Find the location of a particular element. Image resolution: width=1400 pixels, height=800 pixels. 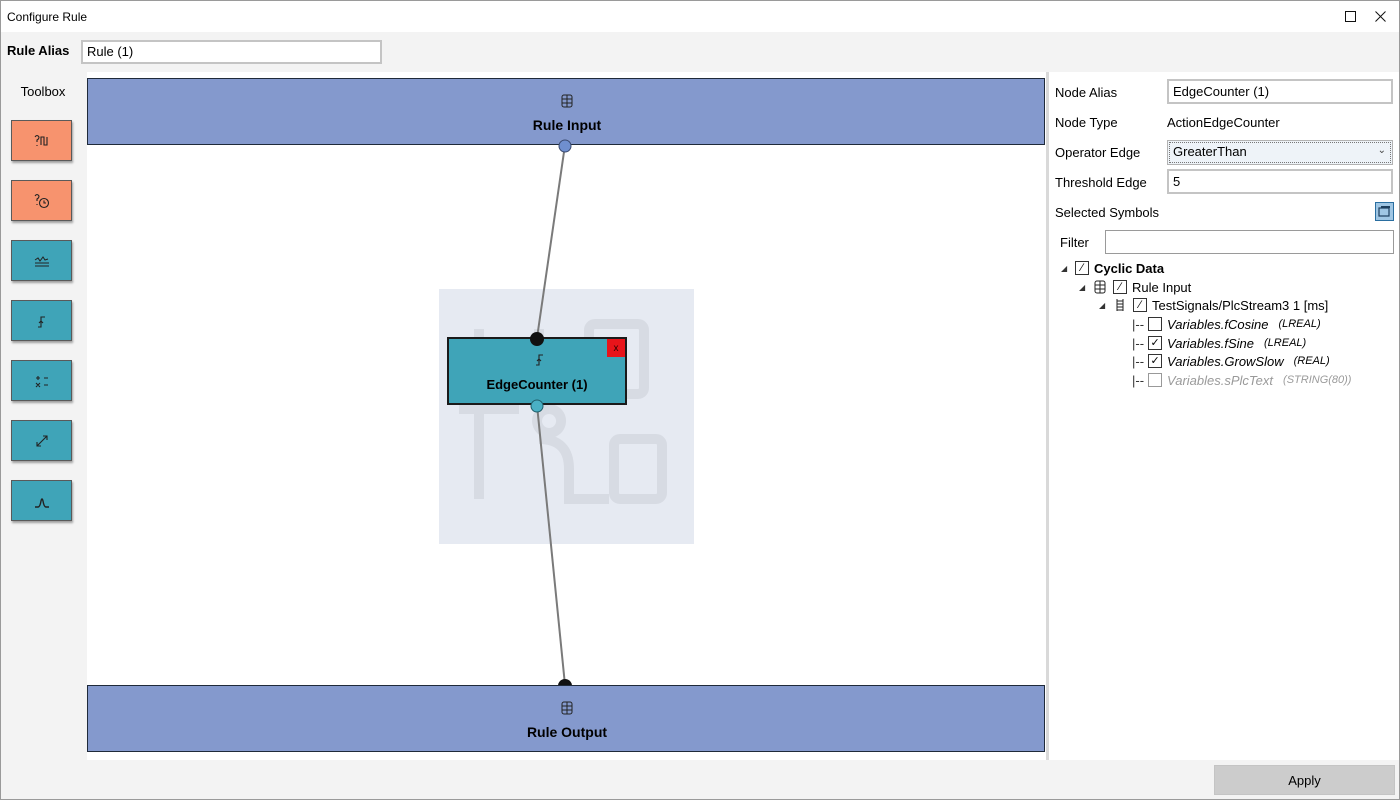

rule-input-port is located at coordinates (565, 146).